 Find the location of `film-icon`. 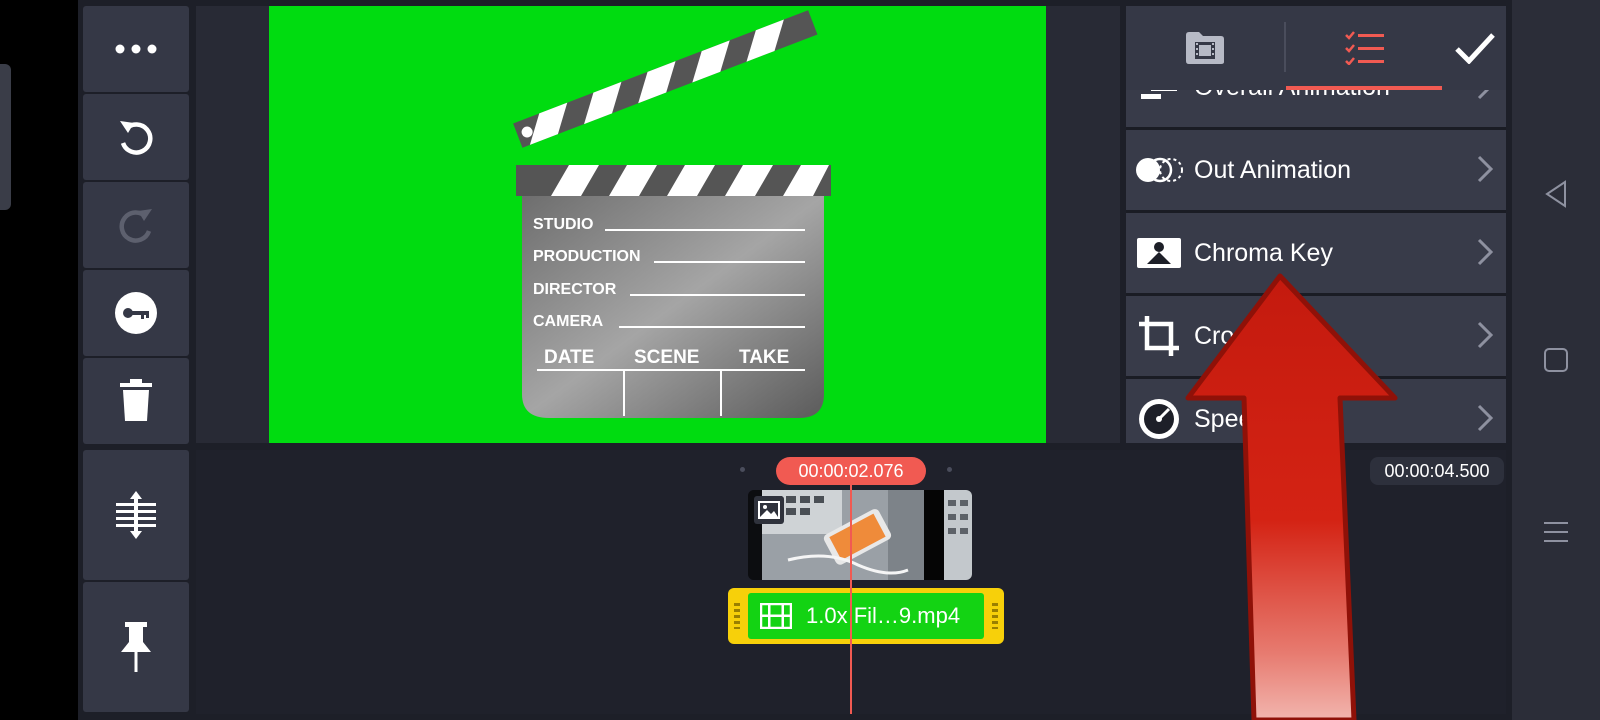

film-icon is located at coordinates (776, 616).